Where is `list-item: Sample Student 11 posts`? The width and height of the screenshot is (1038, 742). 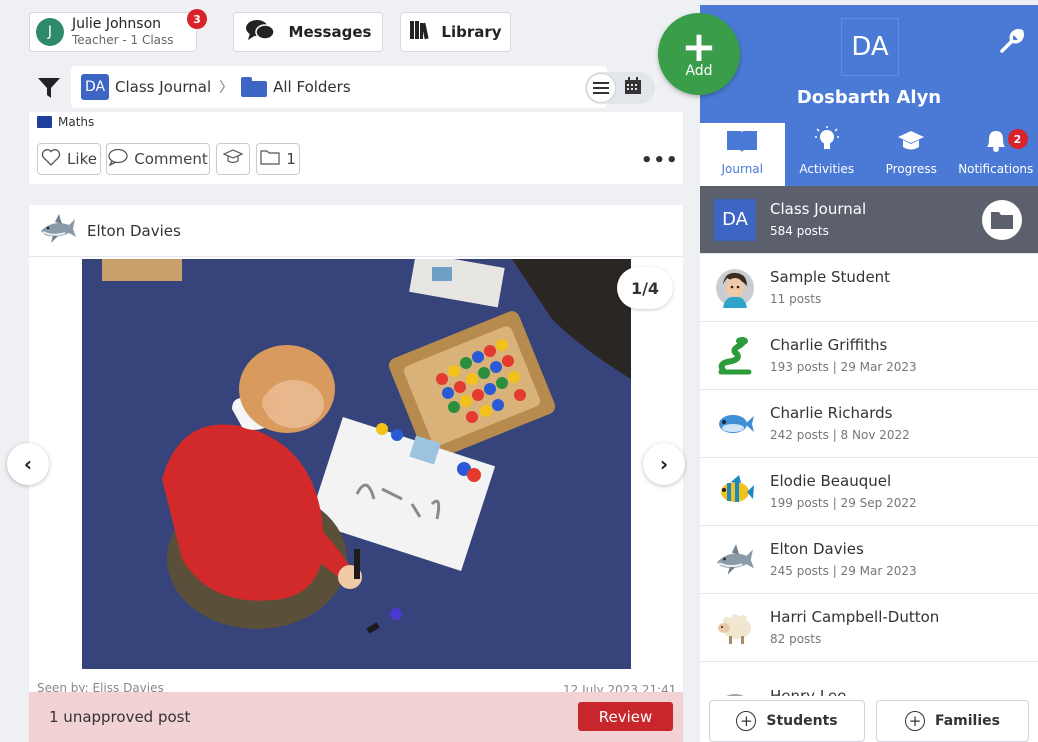
list-item: Sample Student 11 posts is located at coordinates (869, 288).